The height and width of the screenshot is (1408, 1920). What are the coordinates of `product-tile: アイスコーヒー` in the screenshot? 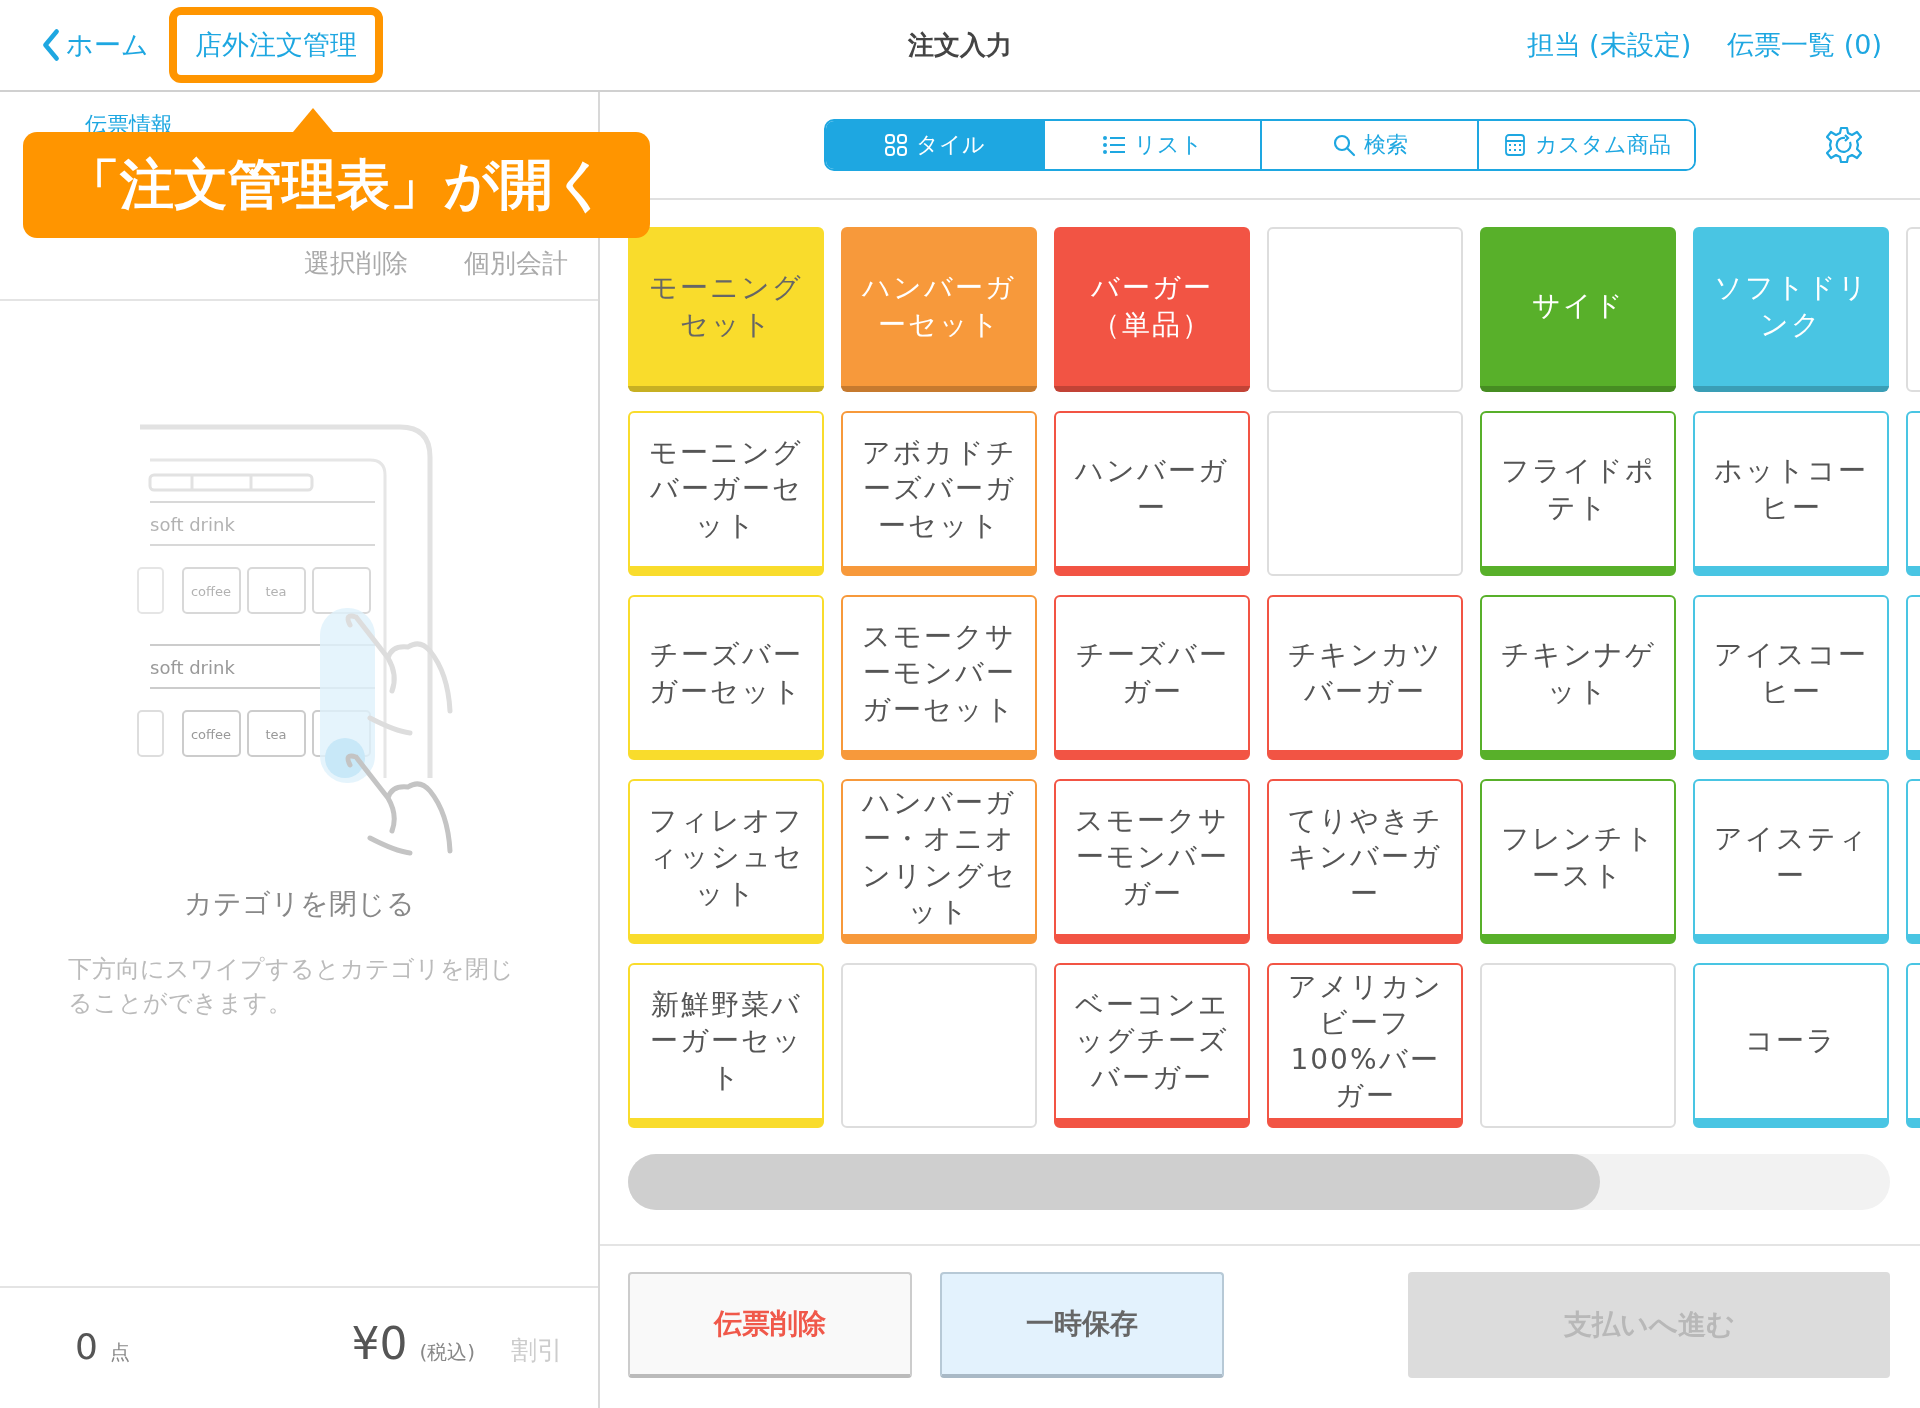 It's located at (1791, 677).